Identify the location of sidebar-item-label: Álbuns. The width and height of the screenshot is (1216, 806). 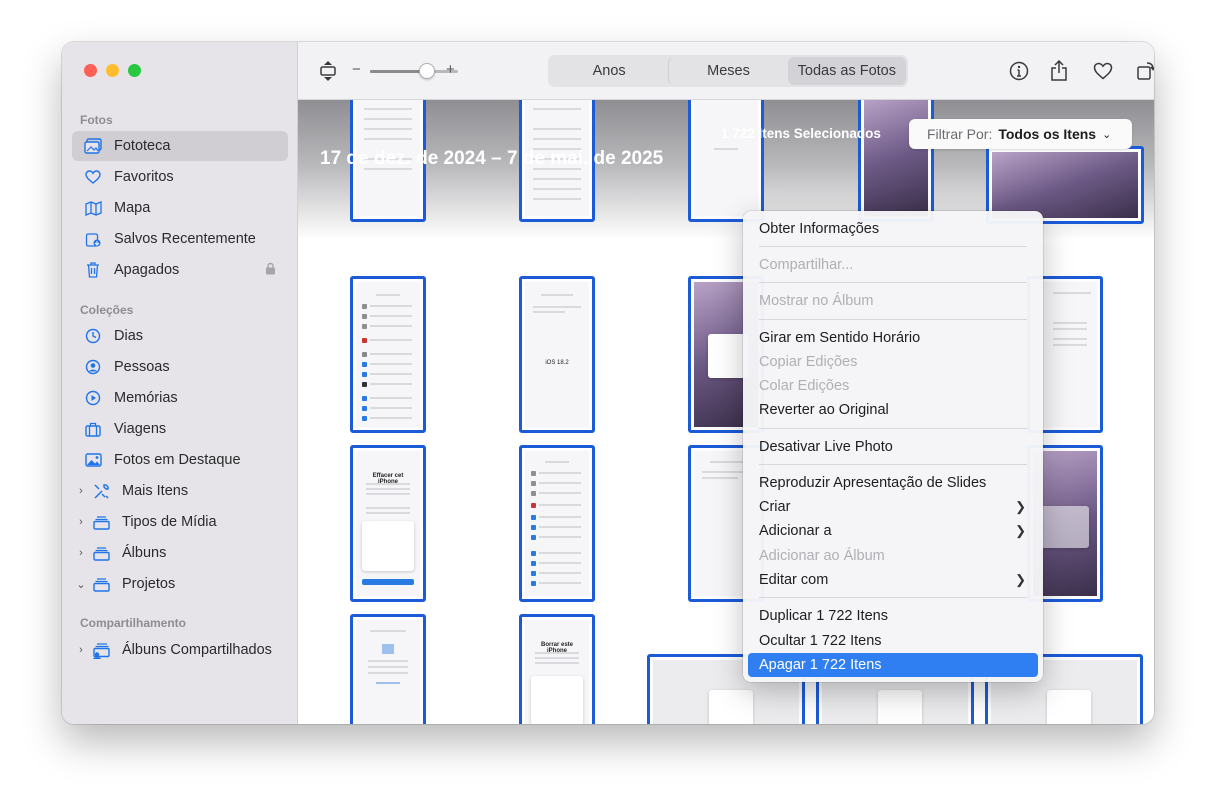
(144, 553).